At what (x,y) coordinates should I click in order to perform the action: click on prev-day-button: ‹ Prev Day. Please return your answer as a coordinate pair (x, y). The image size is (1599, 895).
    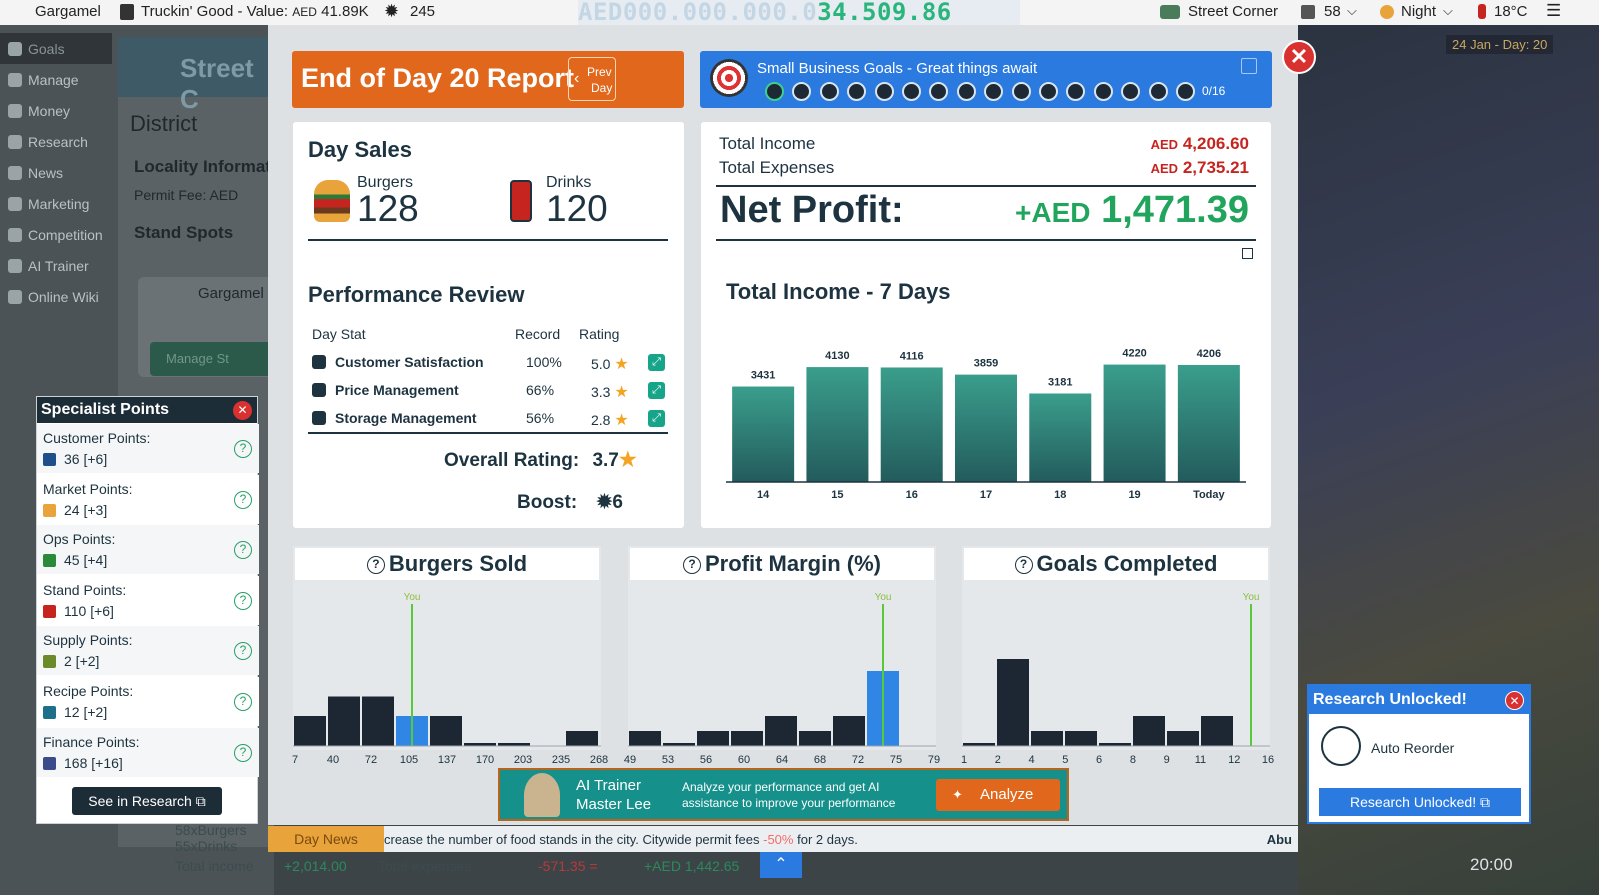
    Looking at the image, I should click on (592, 79).